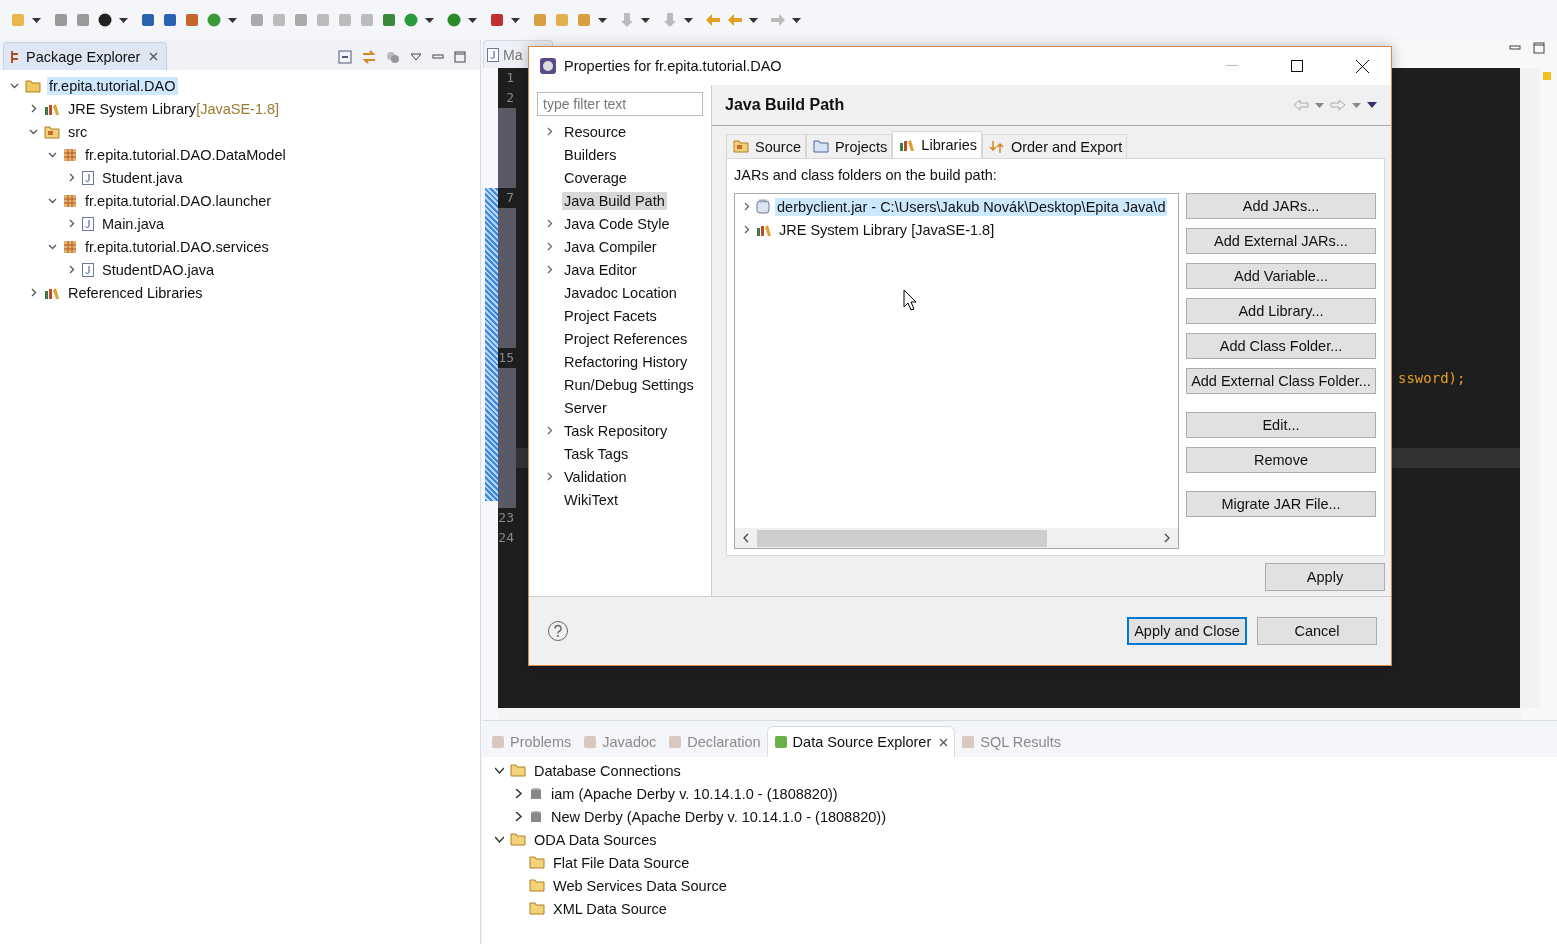 The width and height of the screenshot is (1557, 944). What do you see at coordinates (607, 770) in the screenshot?
I see `tree-item: Database Connections` at bounding box center [607, 770].